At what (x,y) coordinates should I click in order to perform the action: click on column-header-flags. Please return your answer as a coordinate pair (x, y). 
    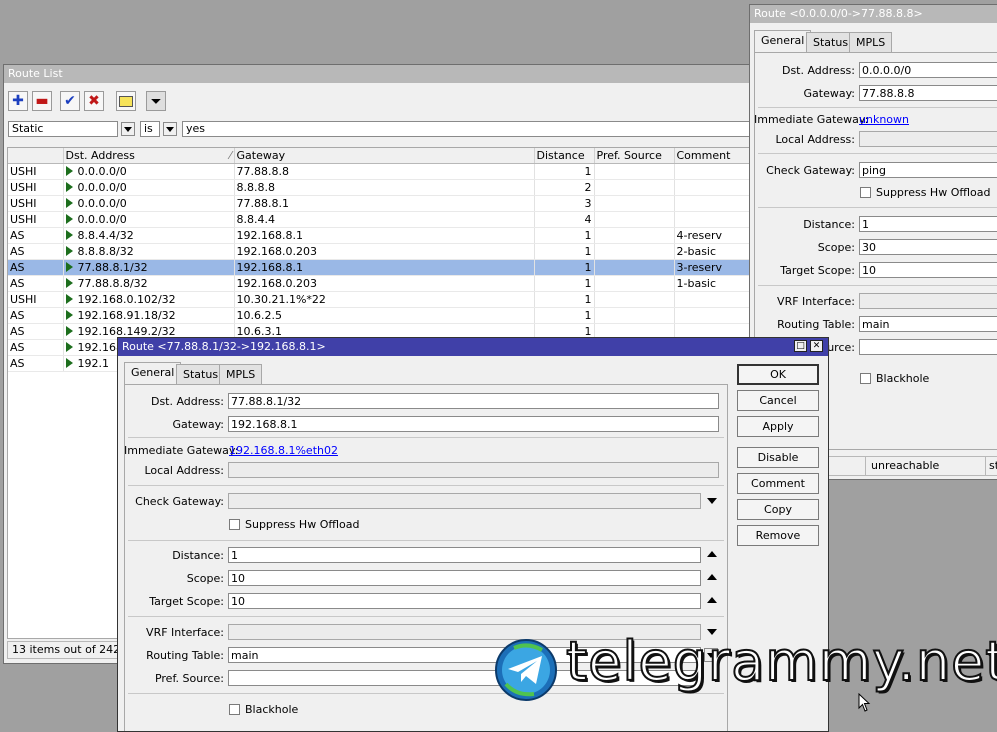
    Looking at the image, I should click on (36, 156).